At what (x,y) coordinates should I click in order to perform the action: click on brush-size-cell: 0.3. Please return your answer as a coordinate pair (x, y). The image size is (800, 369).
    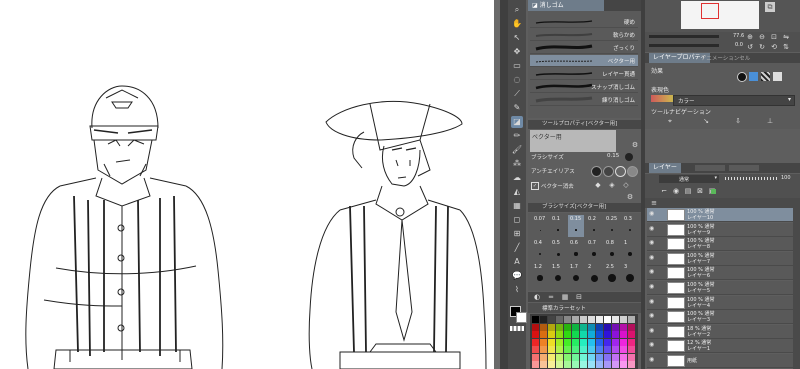
    Looking at the image, I should click on (630, 226).